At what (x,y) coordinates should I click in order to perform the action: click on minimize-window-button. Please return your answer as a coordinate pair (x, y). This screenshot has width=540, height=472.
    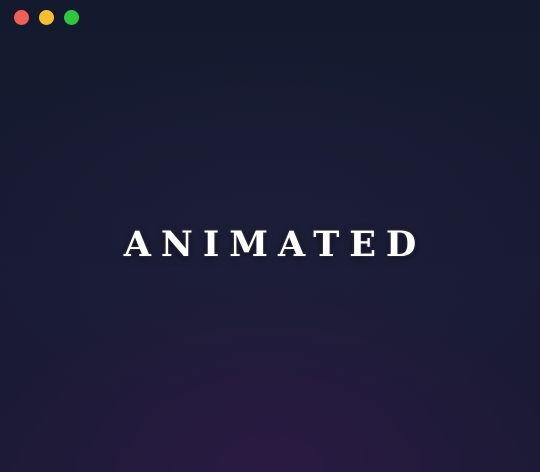
    Looking at the image, I should click on (46, 17).